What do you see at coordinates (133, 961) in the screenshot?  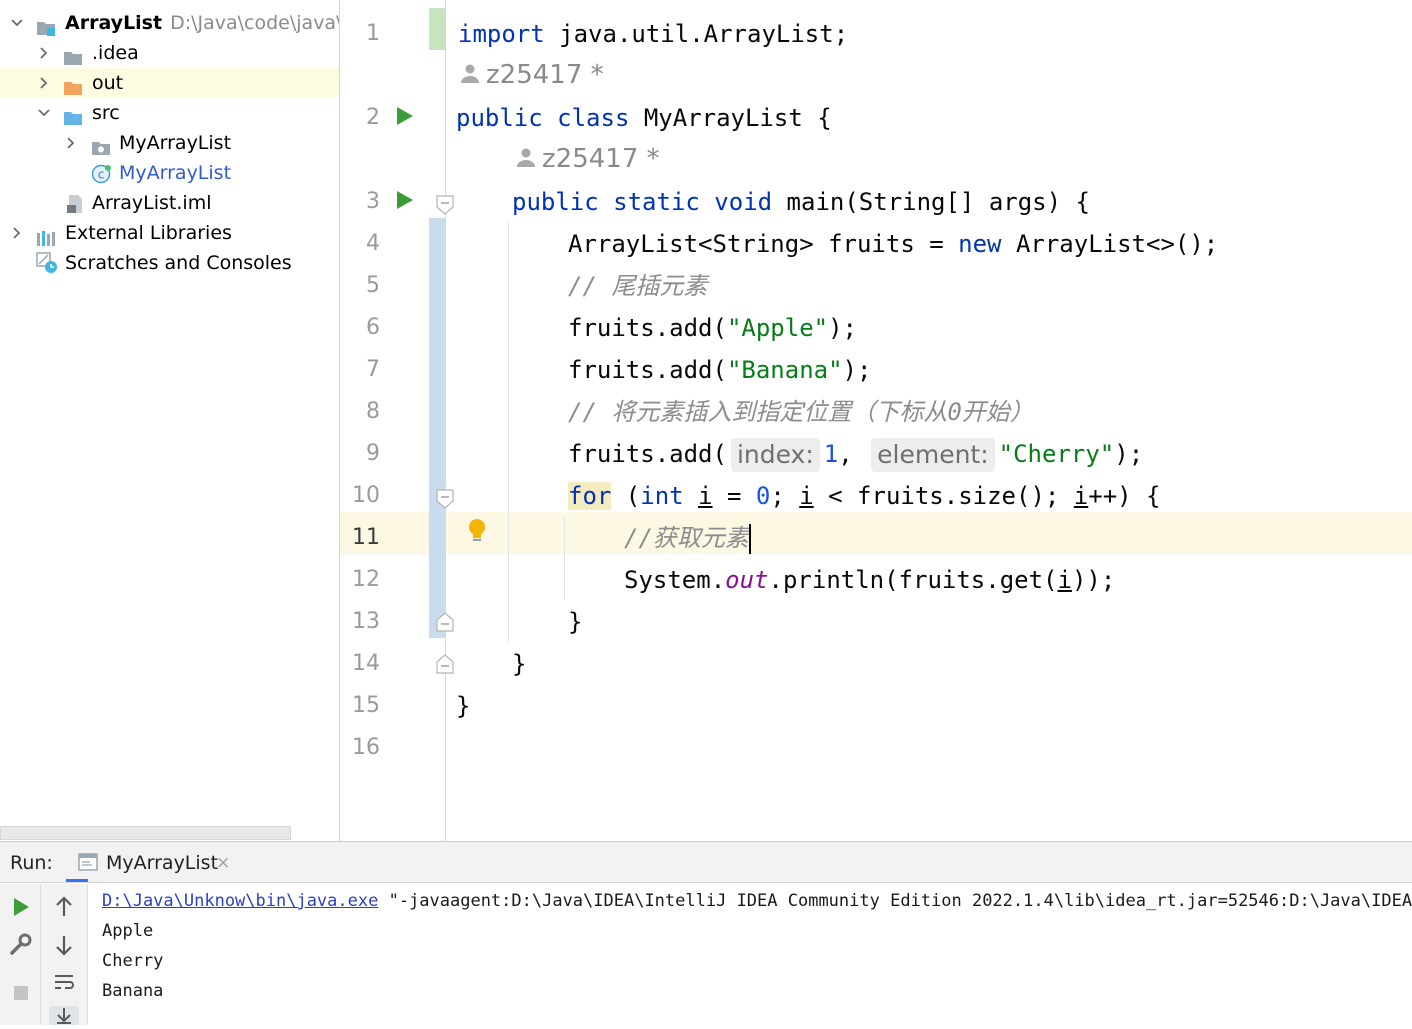 I see `console-output-line: Cherry` at bounding box center [133, 961].